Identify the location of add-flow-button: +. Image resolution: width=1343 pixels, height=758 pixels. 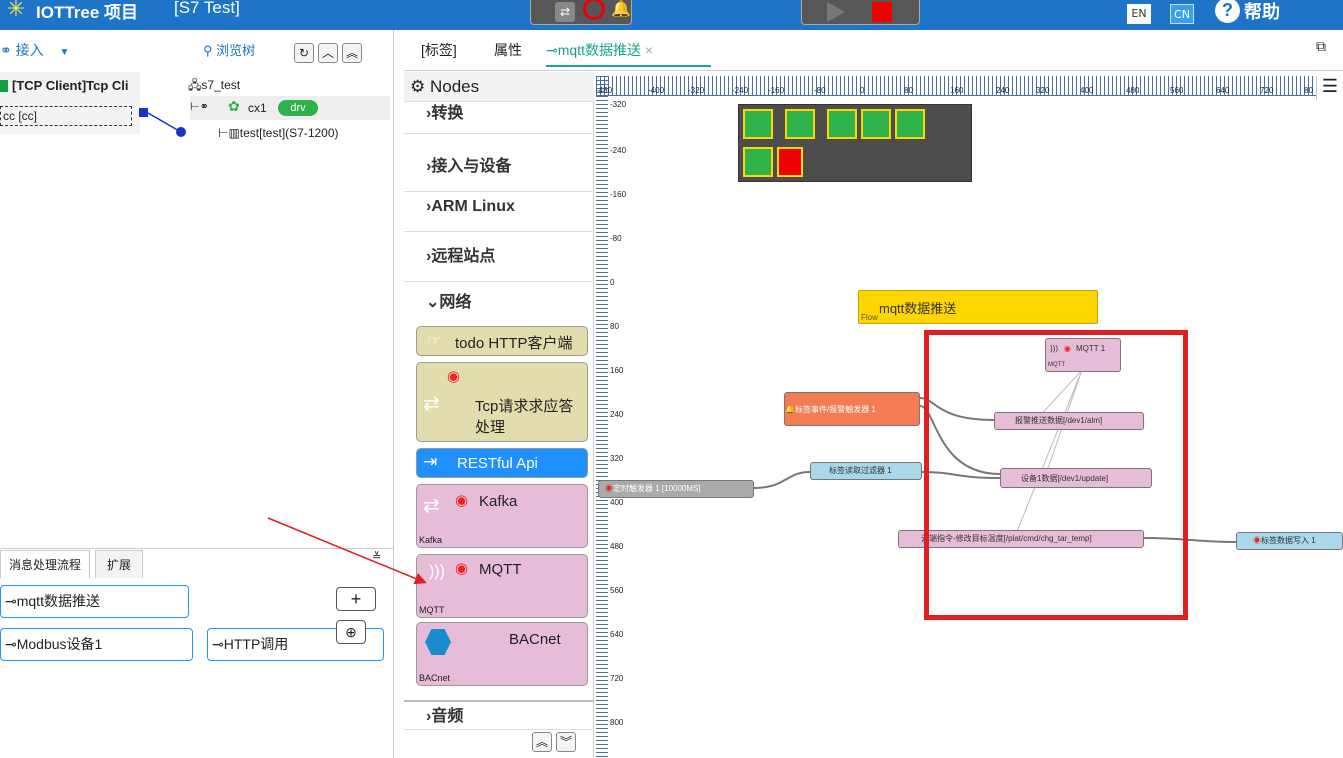
(356, 599).